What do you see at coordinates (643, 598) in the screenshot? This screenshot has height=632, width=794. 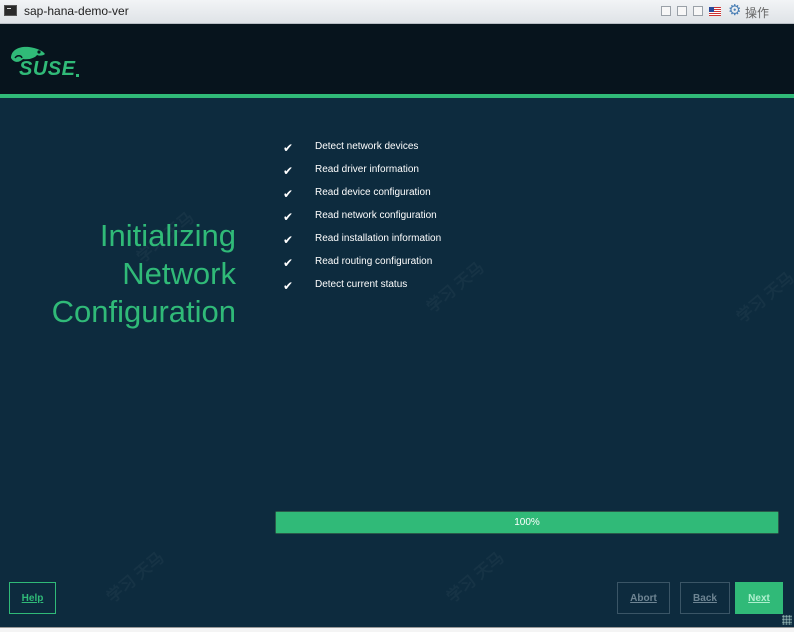 I see `abort-button: Abort` at bounding box center [643, 598].